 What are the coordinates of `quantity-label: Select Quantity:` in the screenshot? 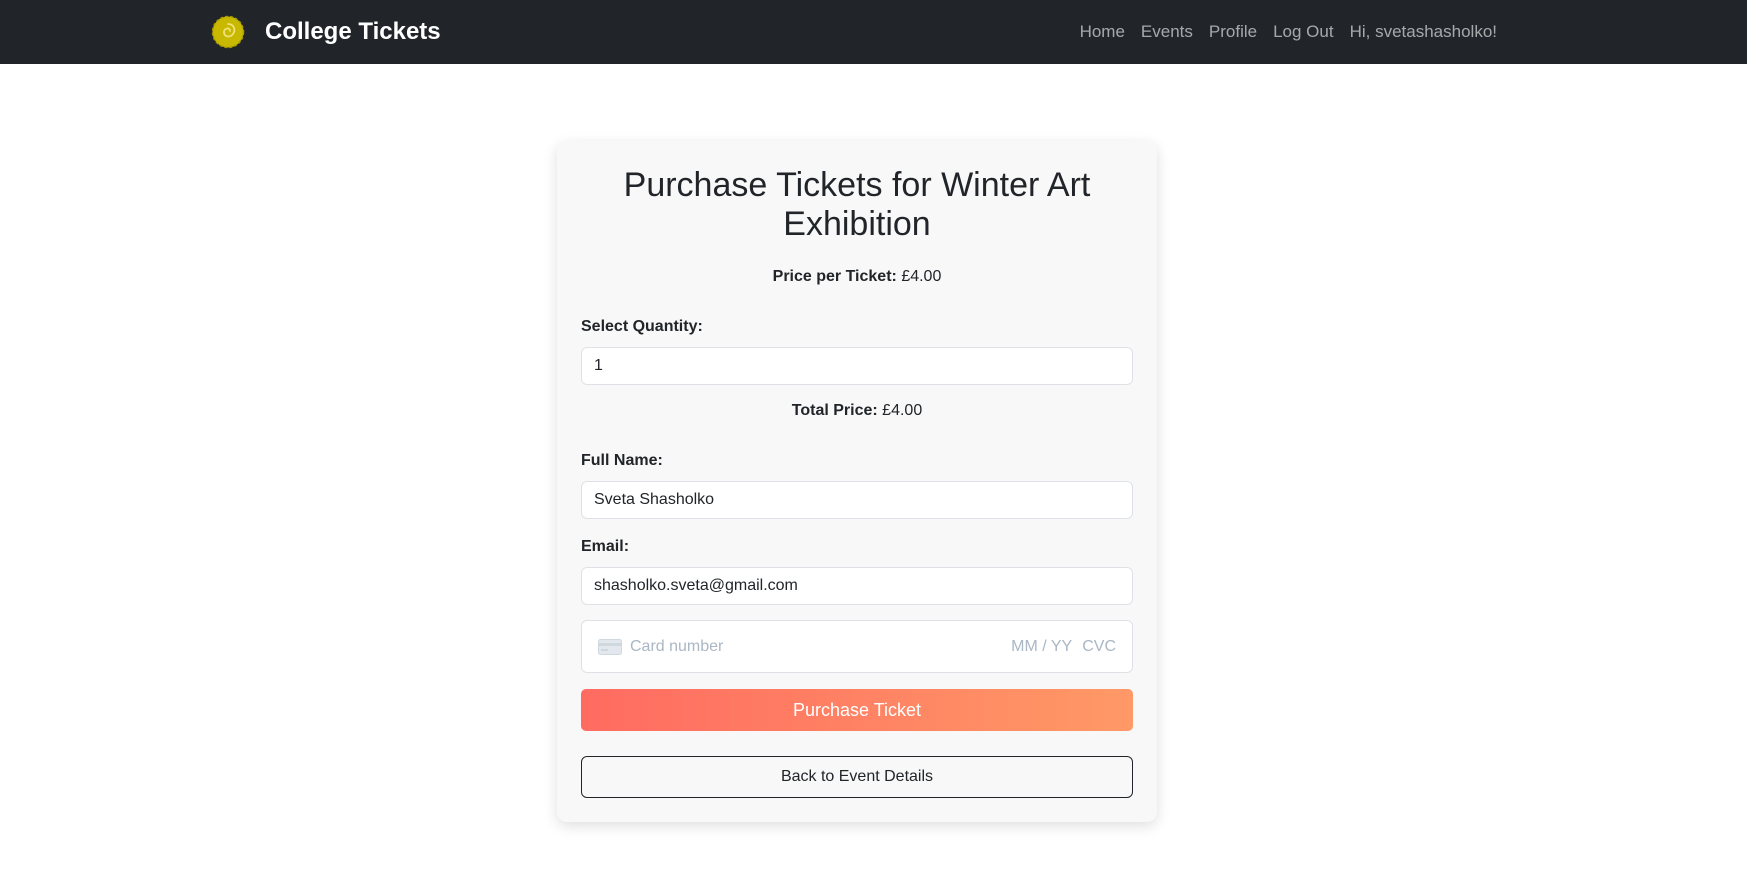 It's located at (642, 326).